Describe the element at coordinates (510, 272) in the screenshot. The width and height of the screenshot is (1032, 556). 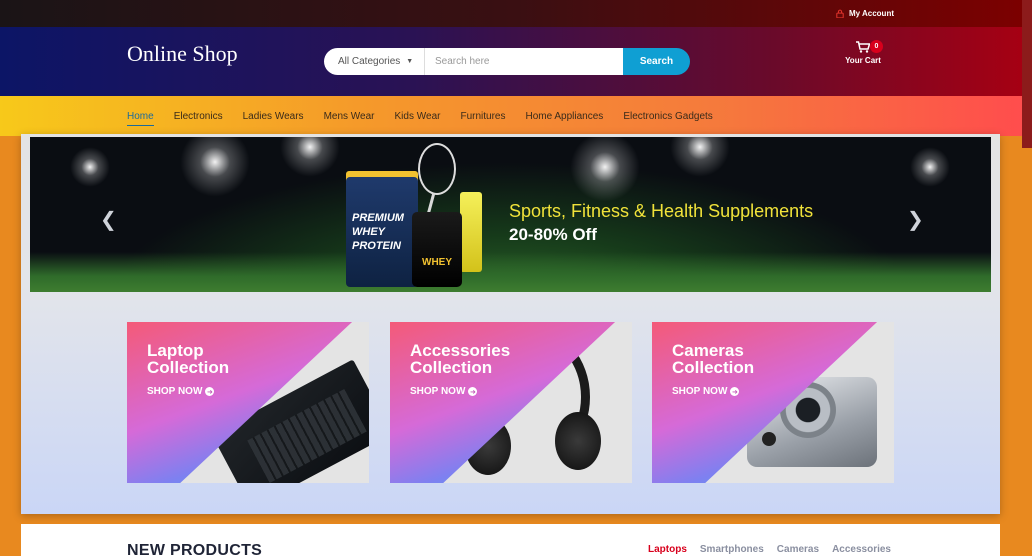
I see `stadium-field` at that location.